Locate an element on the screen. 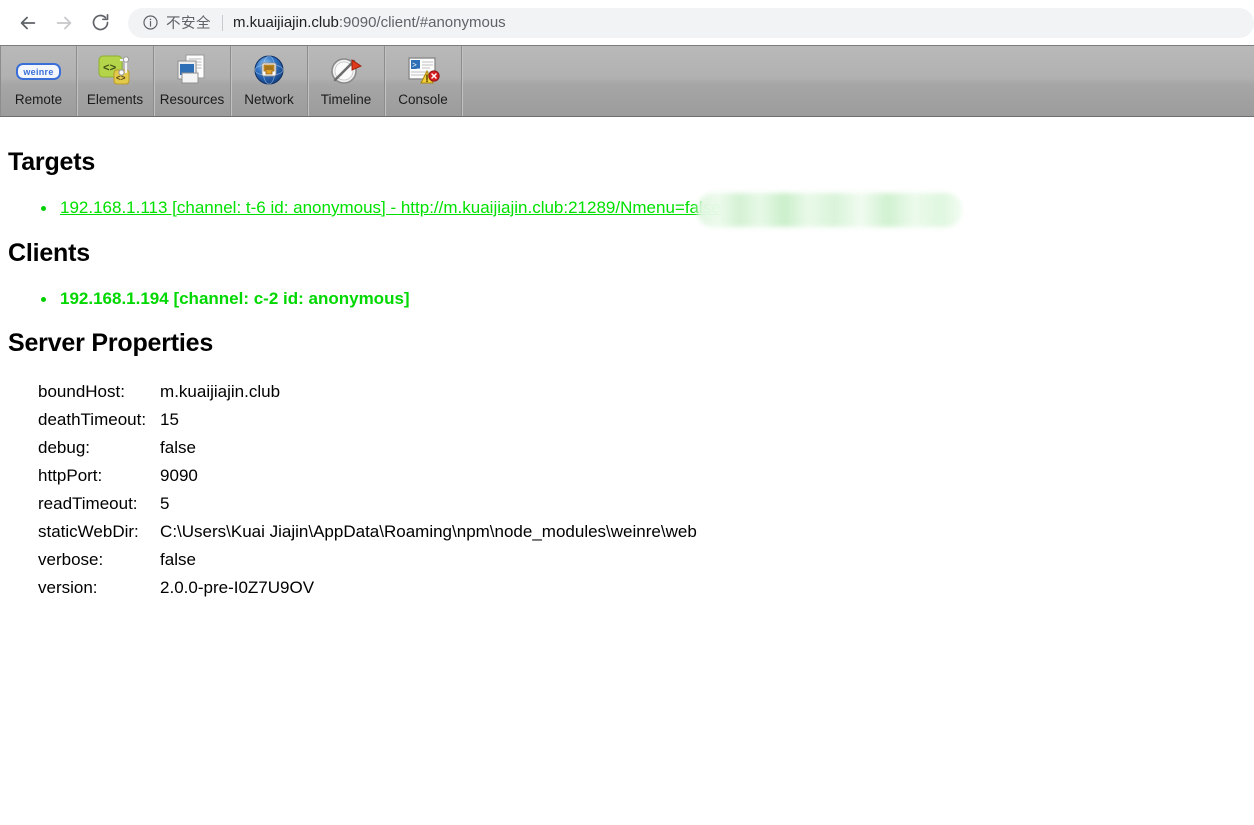 Image resolution: width=1254 pixels, height=825 pixels. table-row: httpPort: 9090 is located at coordinates (367, 478).